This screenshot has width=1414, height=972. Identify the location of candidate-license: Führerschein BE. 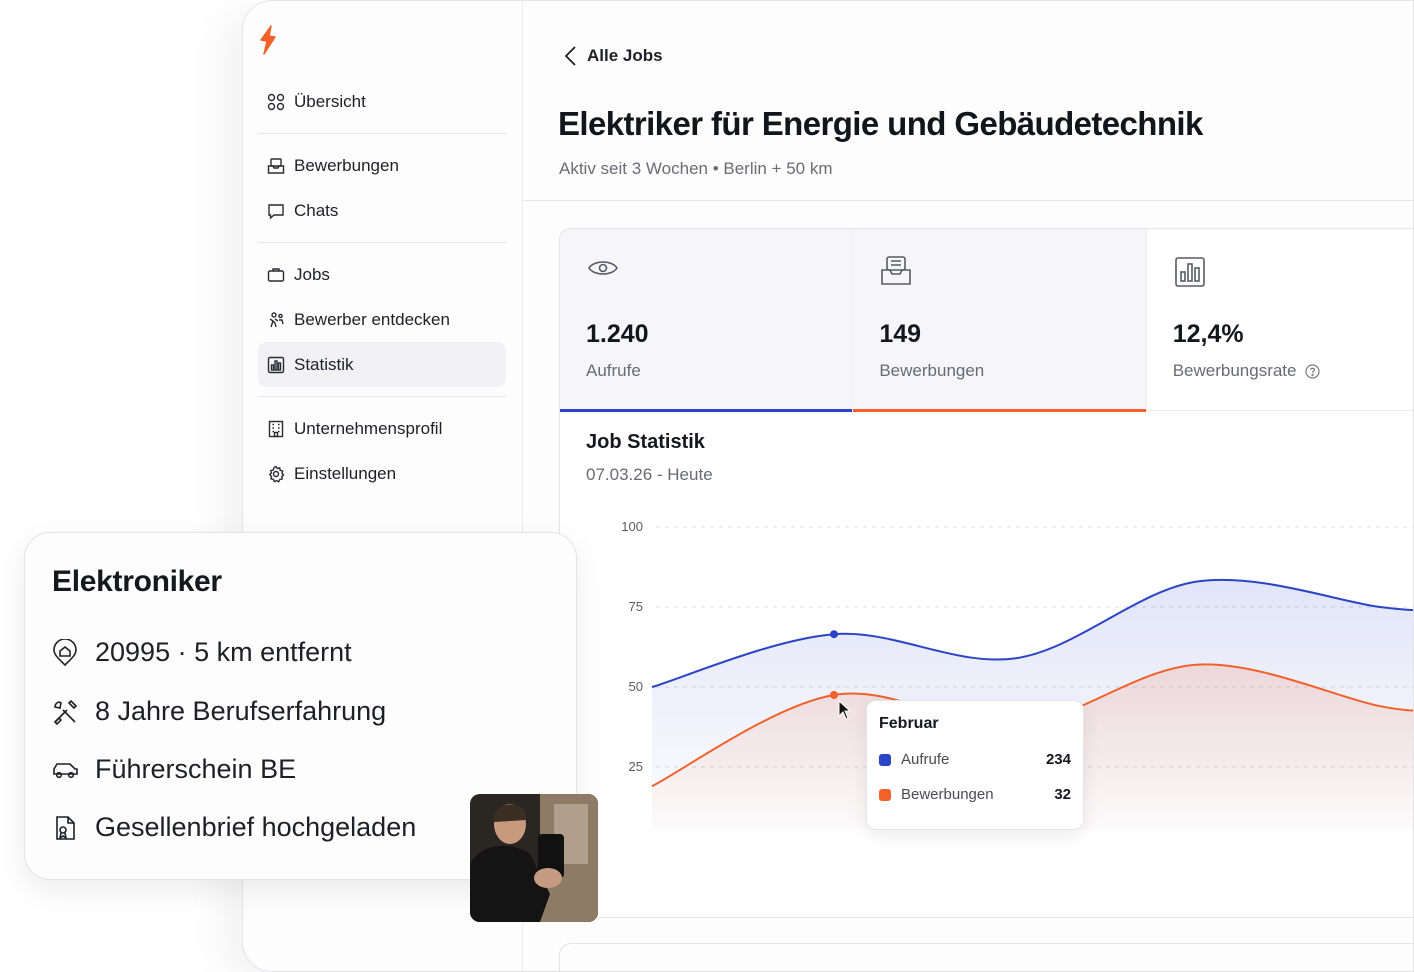
(173, 769).